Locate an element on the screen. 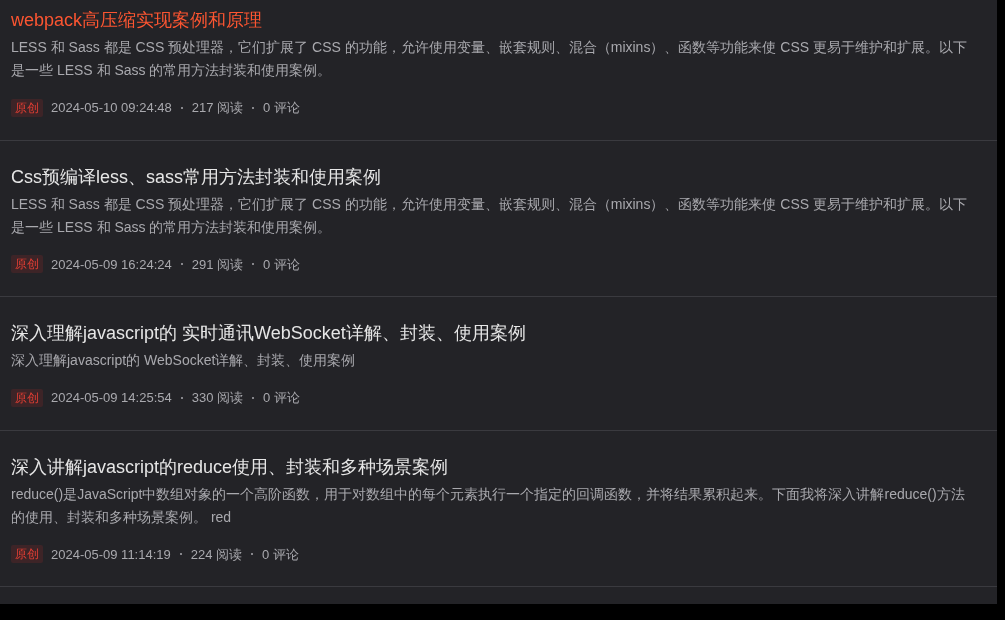 The width and height of the screenshot is (1005, 620). publish-date: 2024-05-09 11:14:19 is located at coordinates (111, 554).